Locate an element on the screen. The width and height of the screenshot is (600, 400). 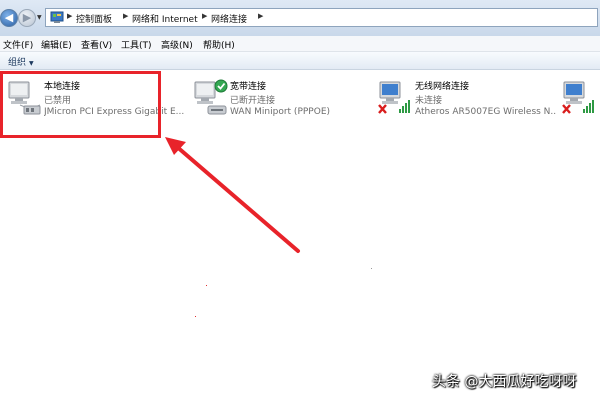
connection-name: 无线网络连接 is located at coordinates (442, 87).